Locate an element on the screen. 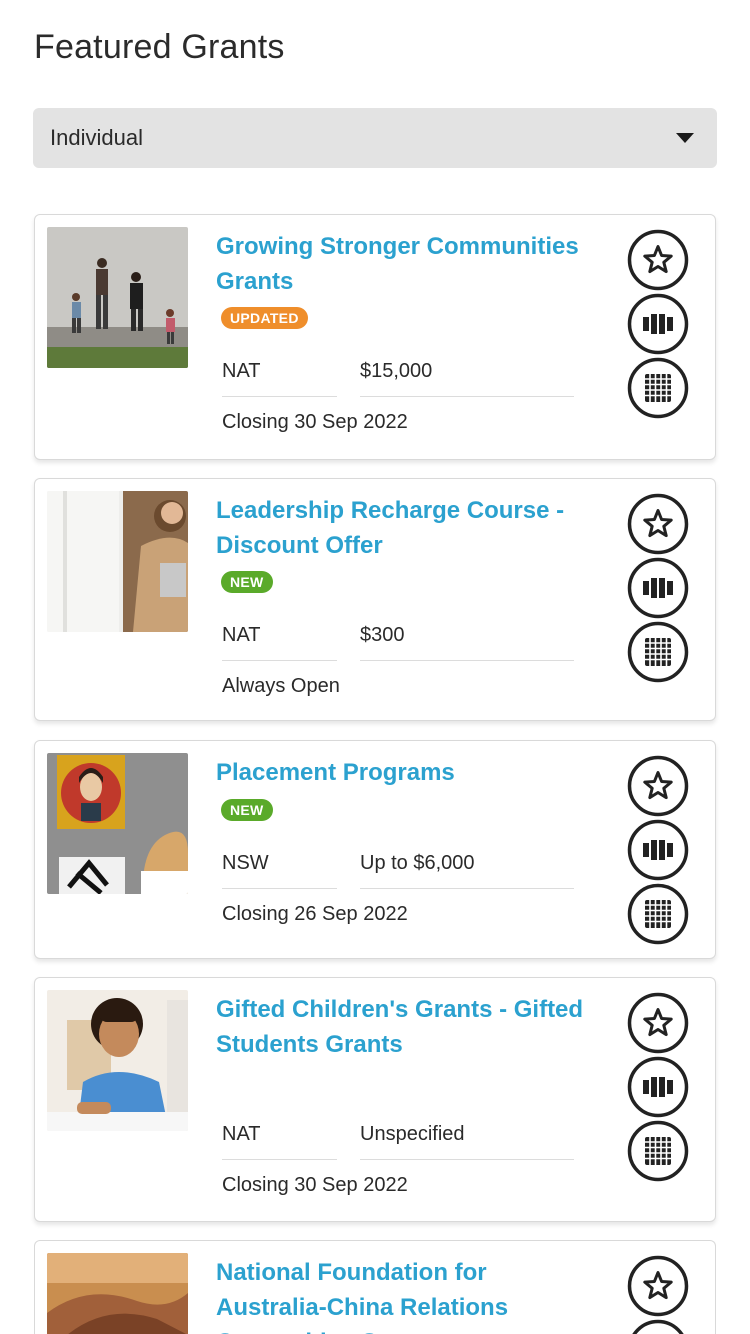  grant-amount: $300 is located at coordinates (467, 640).